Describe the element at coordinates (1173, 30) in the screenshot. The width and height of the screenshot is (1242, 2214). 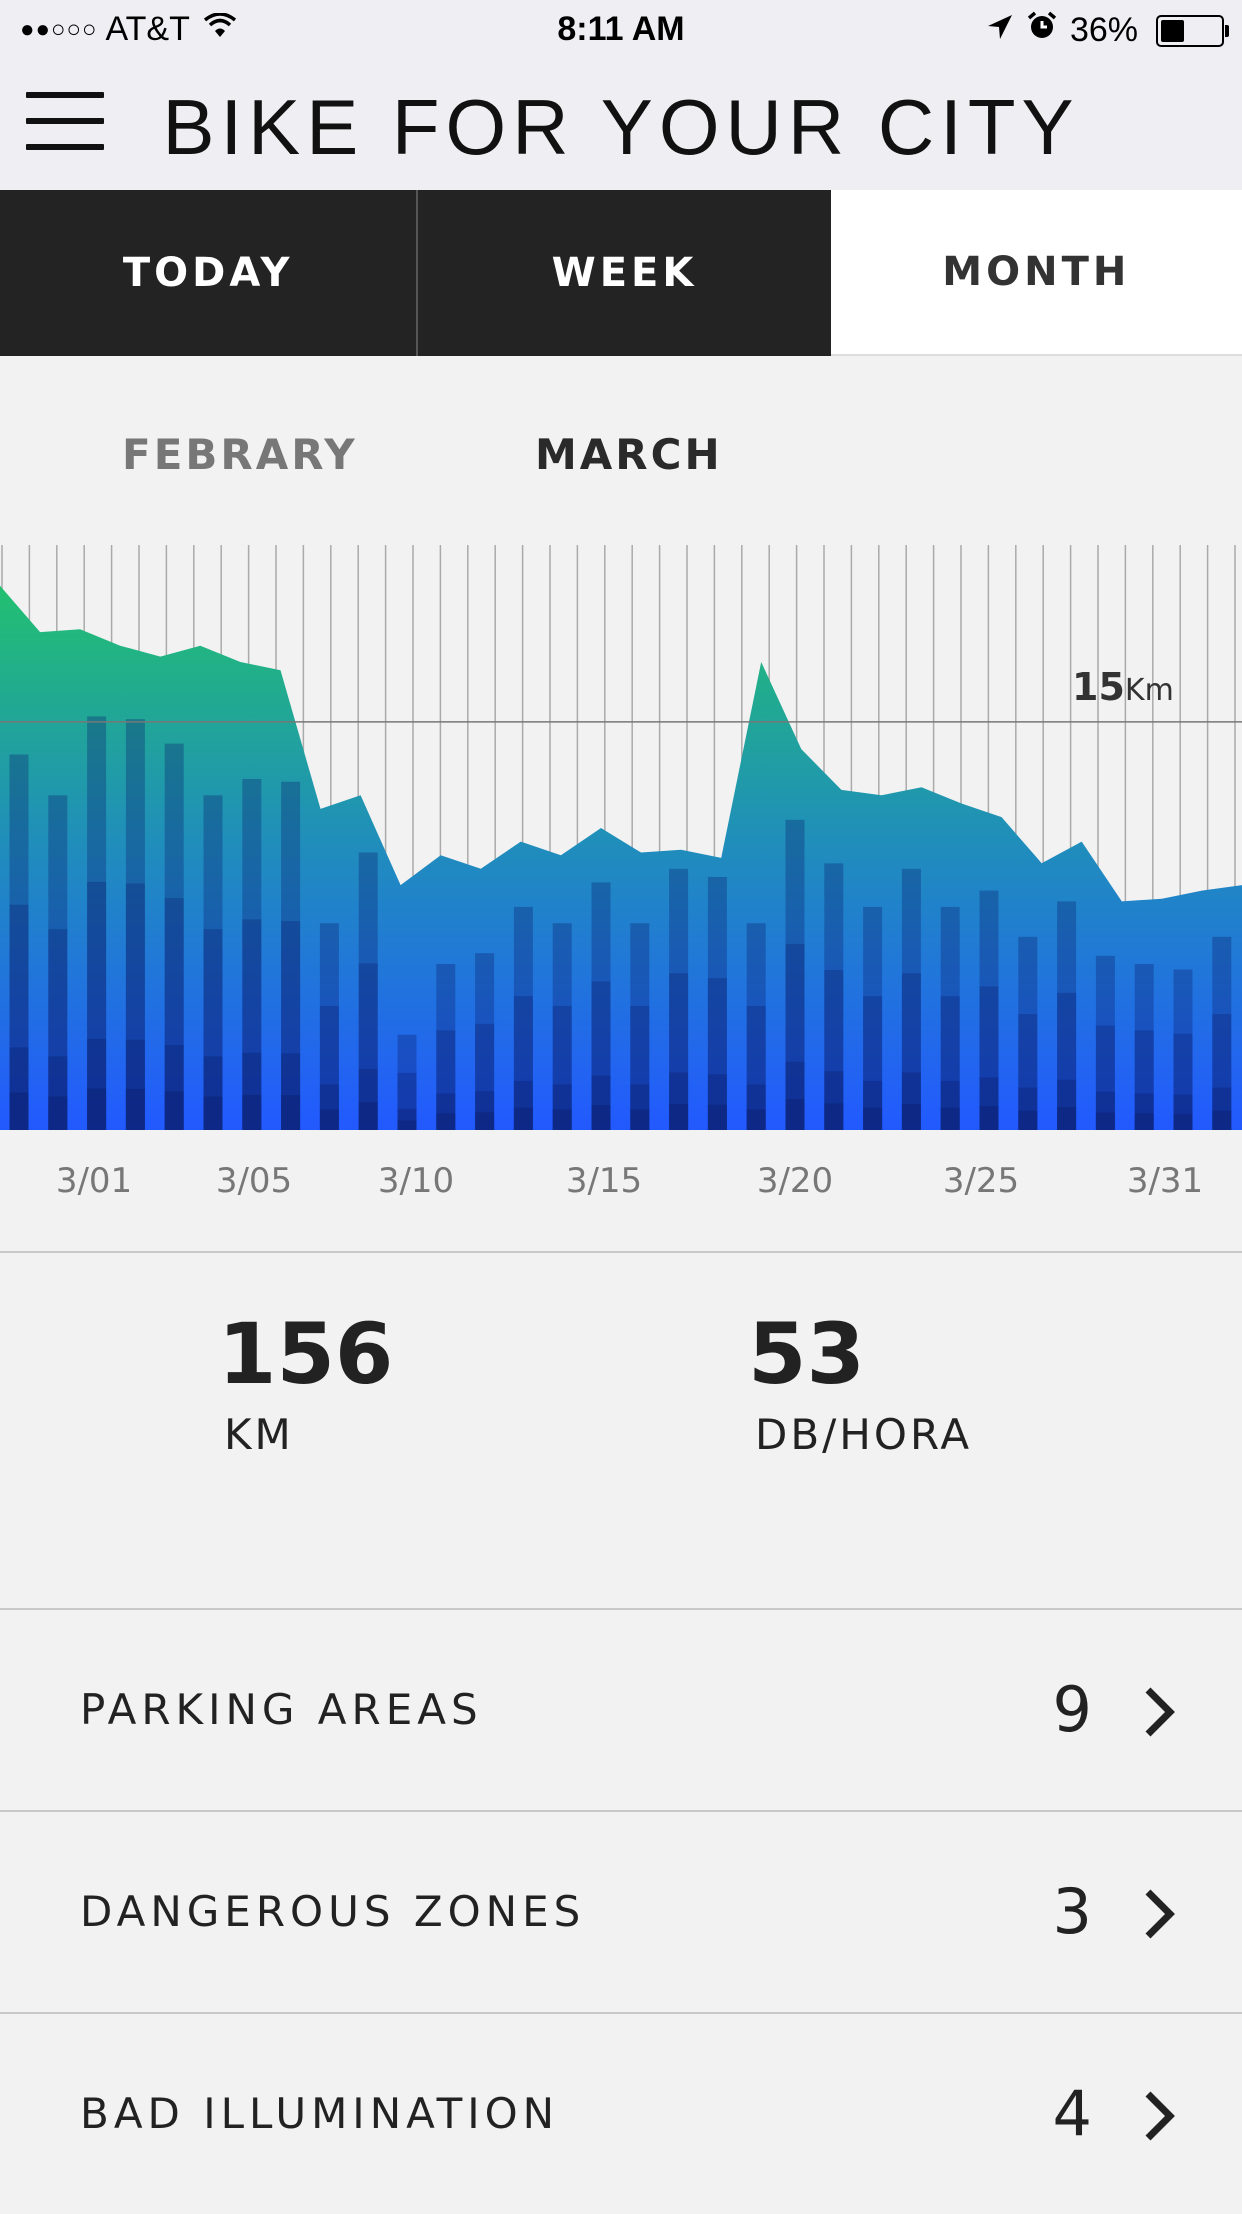
I see `battery-level` at that location.